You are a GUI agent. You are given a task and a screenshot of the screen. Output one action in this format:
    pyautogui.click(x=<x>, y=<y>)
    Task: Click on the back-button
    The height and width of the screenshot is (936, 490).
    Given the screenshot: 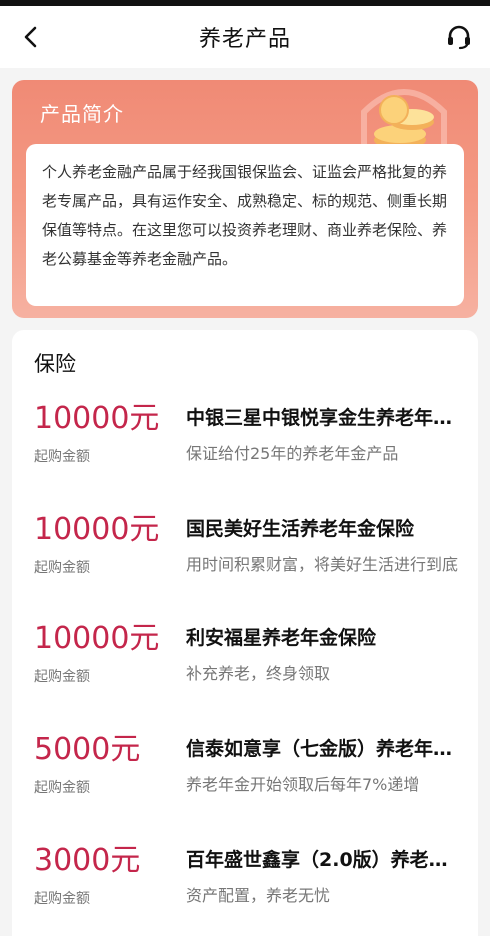 What is the action you would take?
    pyautogui.click(x=31, y=37)
    